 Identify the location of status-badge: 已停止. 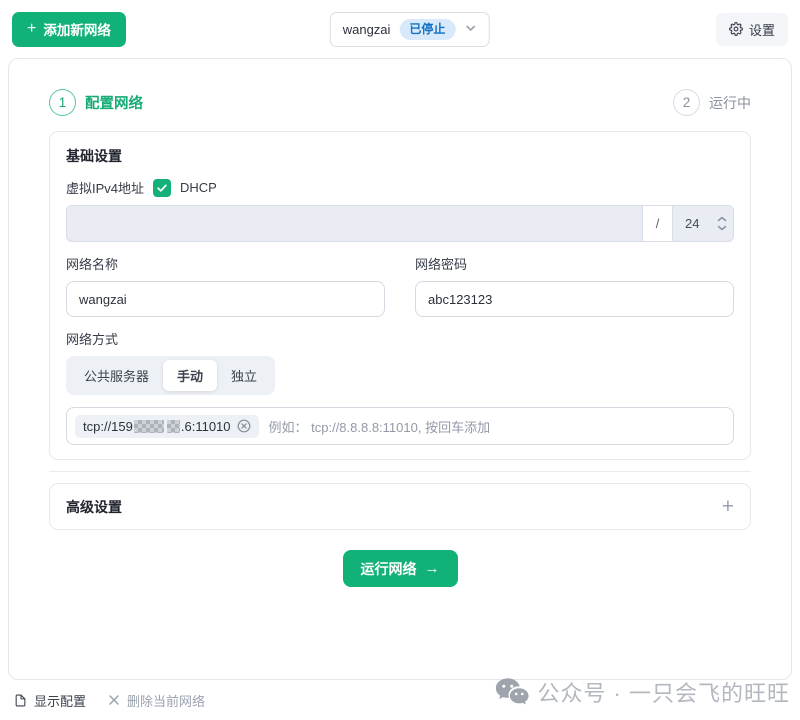
(427, 29).